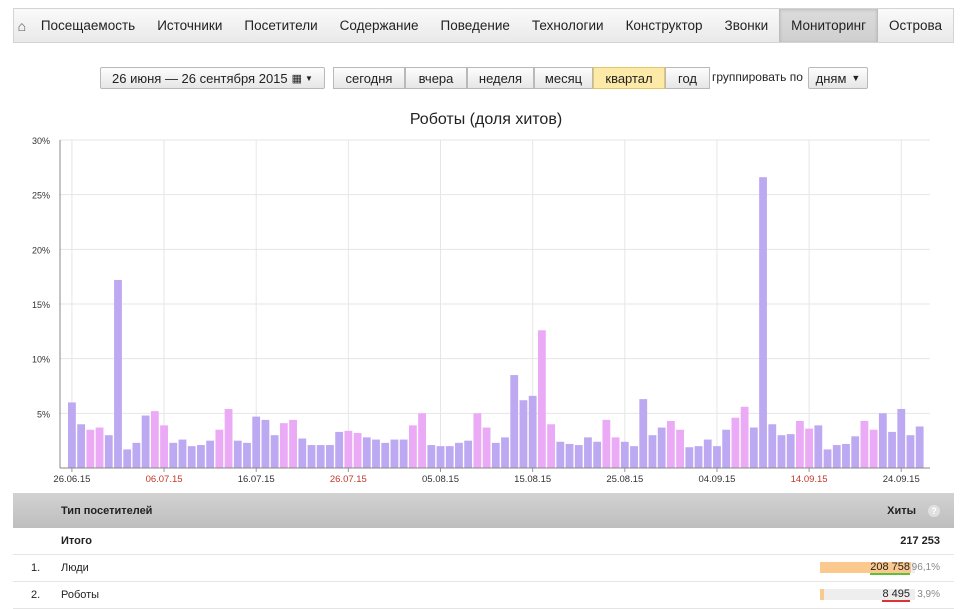  I want to click on row-number: 1., so click(36, 568).